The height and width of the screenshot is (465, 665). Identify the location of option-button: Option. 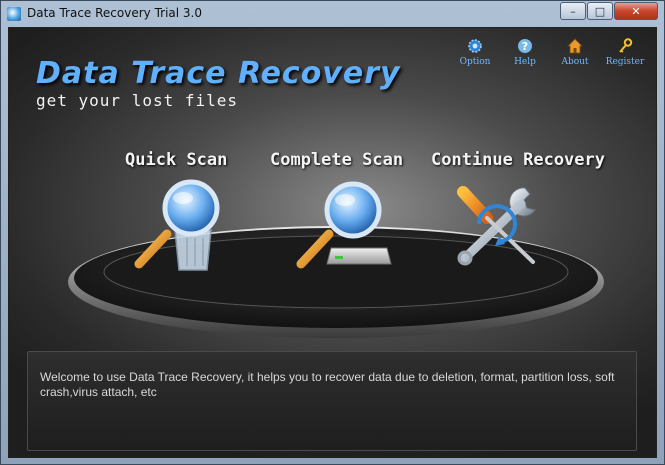
(475, 52).